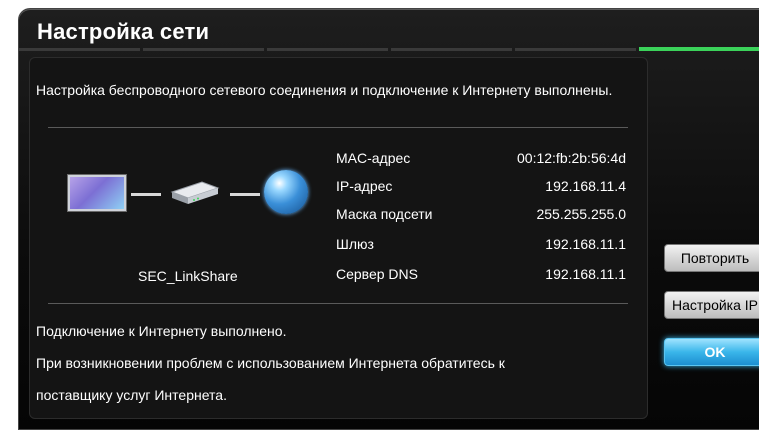 The width and height of the screenshot is (759, 430). I want to click on help-message-cont: поставщику услуг Интернета., so click(131, 395).